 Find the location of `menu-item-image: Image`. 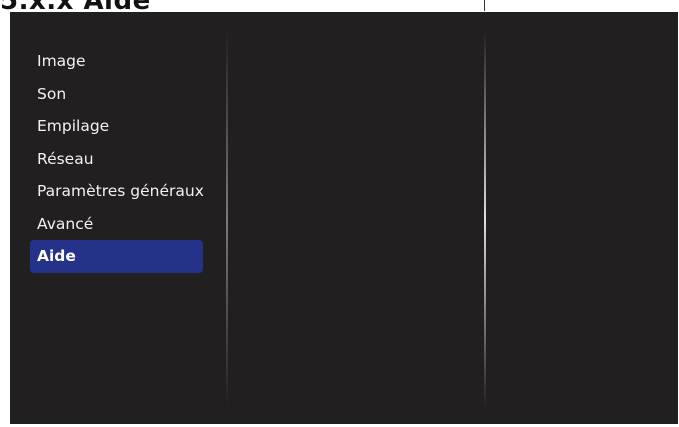

menu-item-image: Image is located at coordinates (128, 61).